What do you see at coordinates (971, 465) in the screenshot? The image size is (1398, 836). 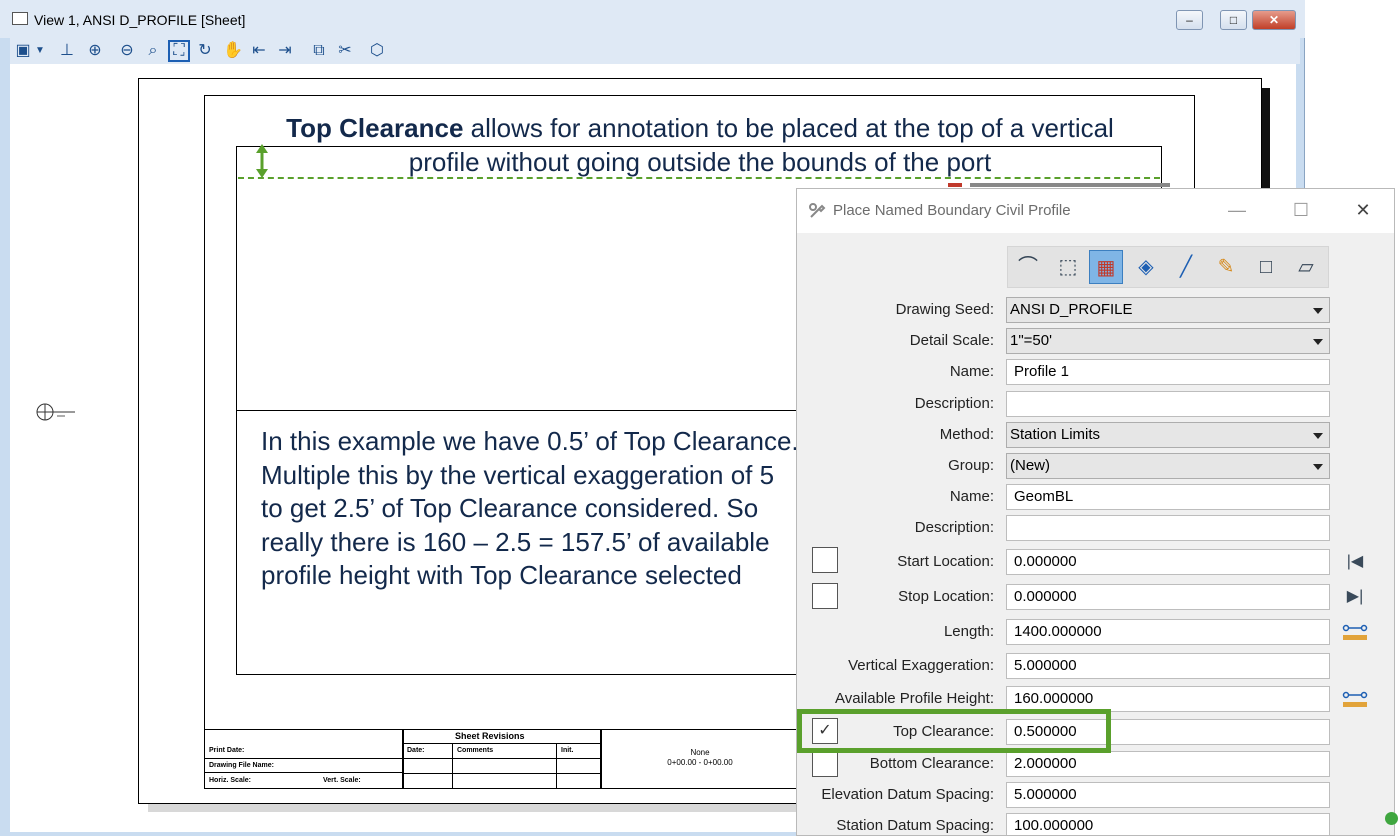 I see `group-label: Group:` at bounding box center [971, 465].